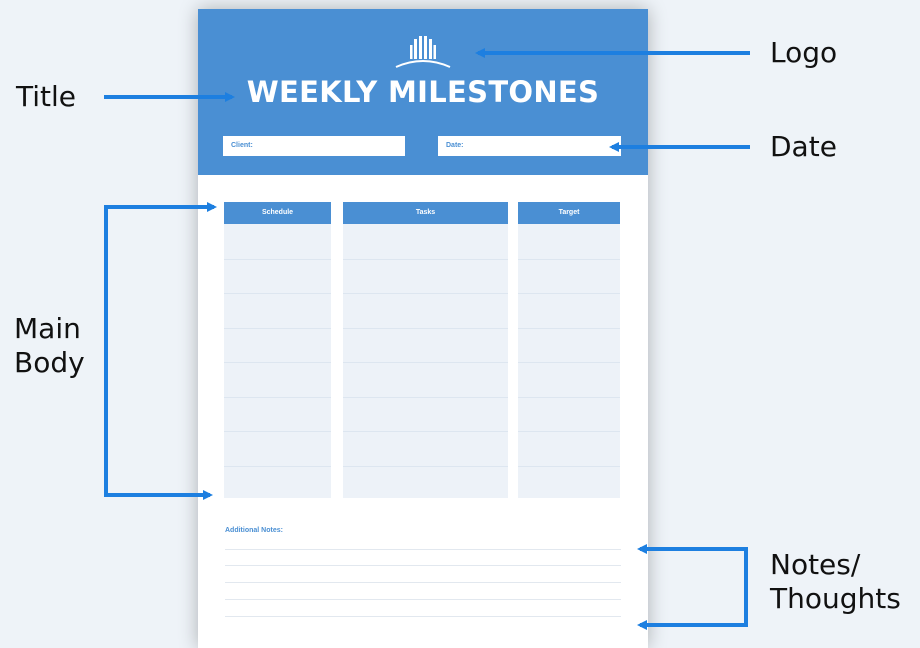 The width and height of the screenshot is (920, 648). I want to click on schedule-column-header: Schedule, so click(277, 213).